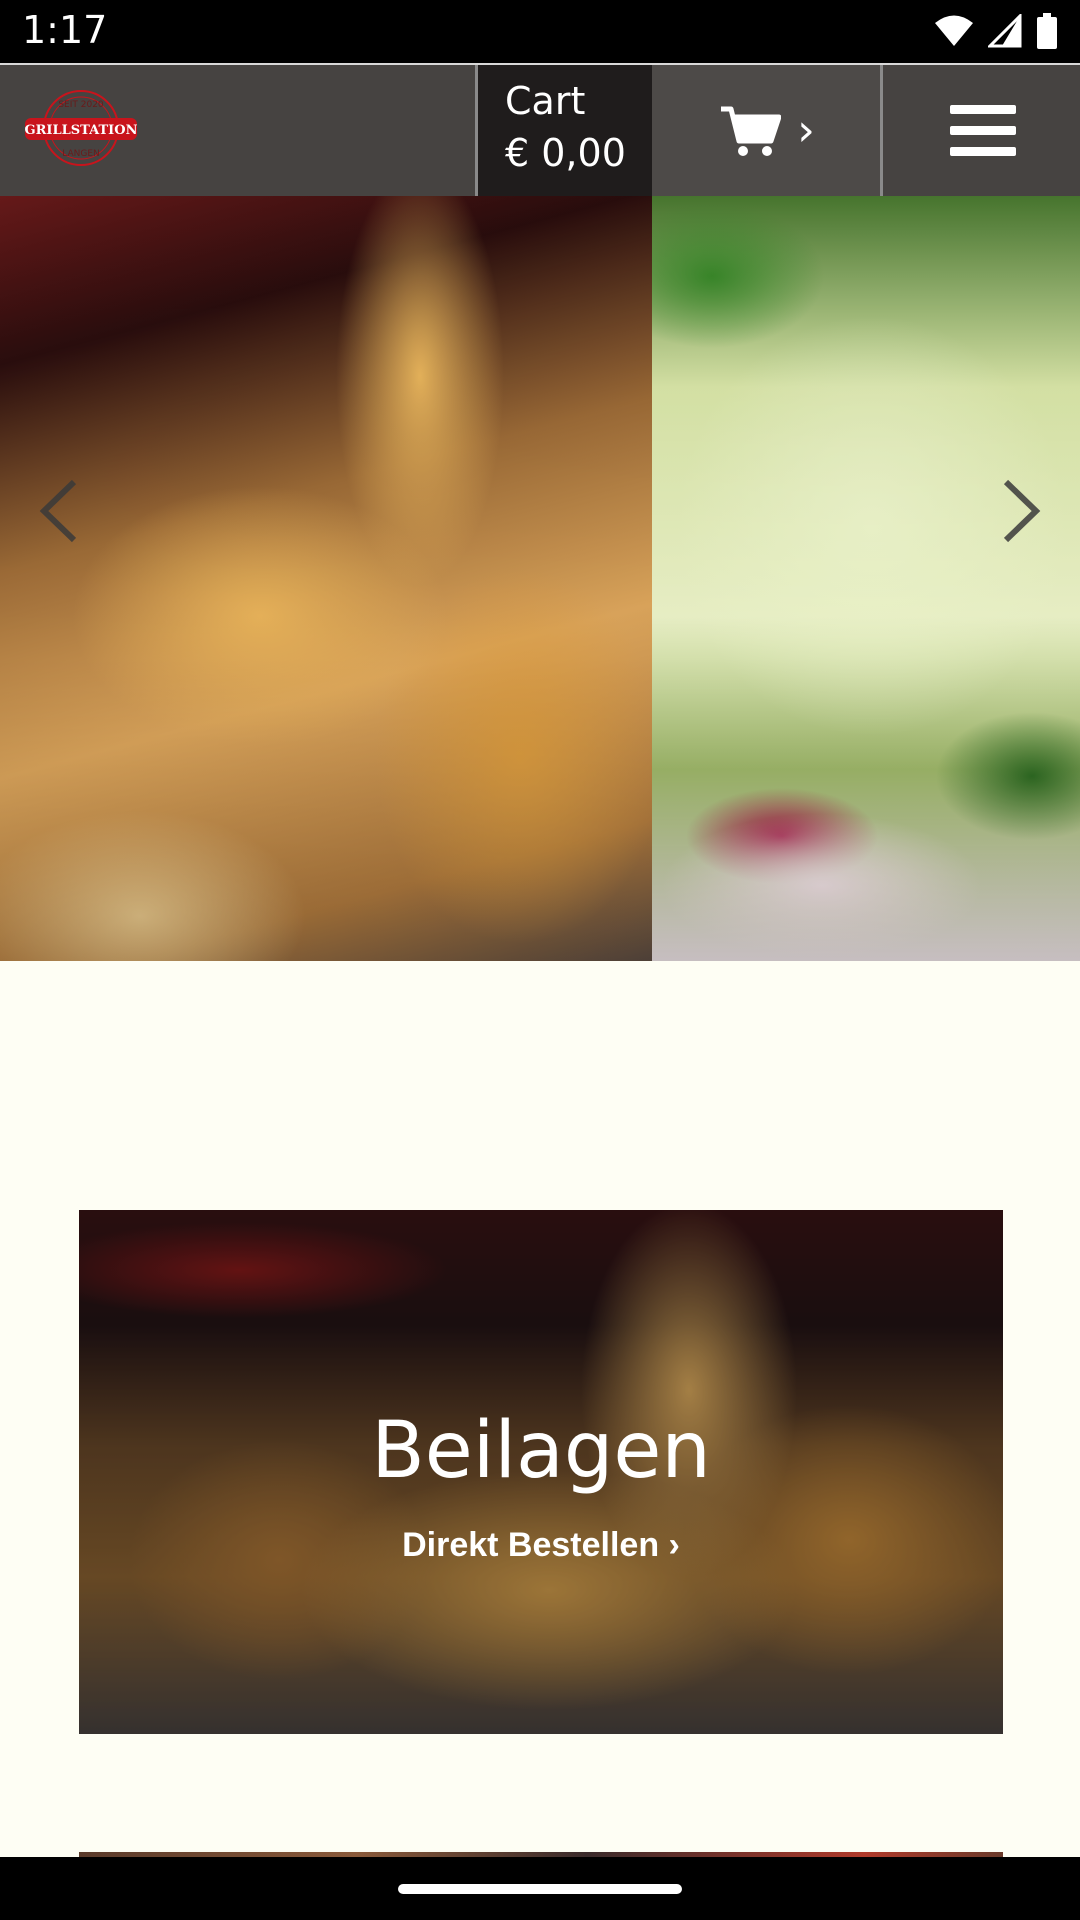  I want to click on cart-summary: Cart € 0,00, so click(565, 130).